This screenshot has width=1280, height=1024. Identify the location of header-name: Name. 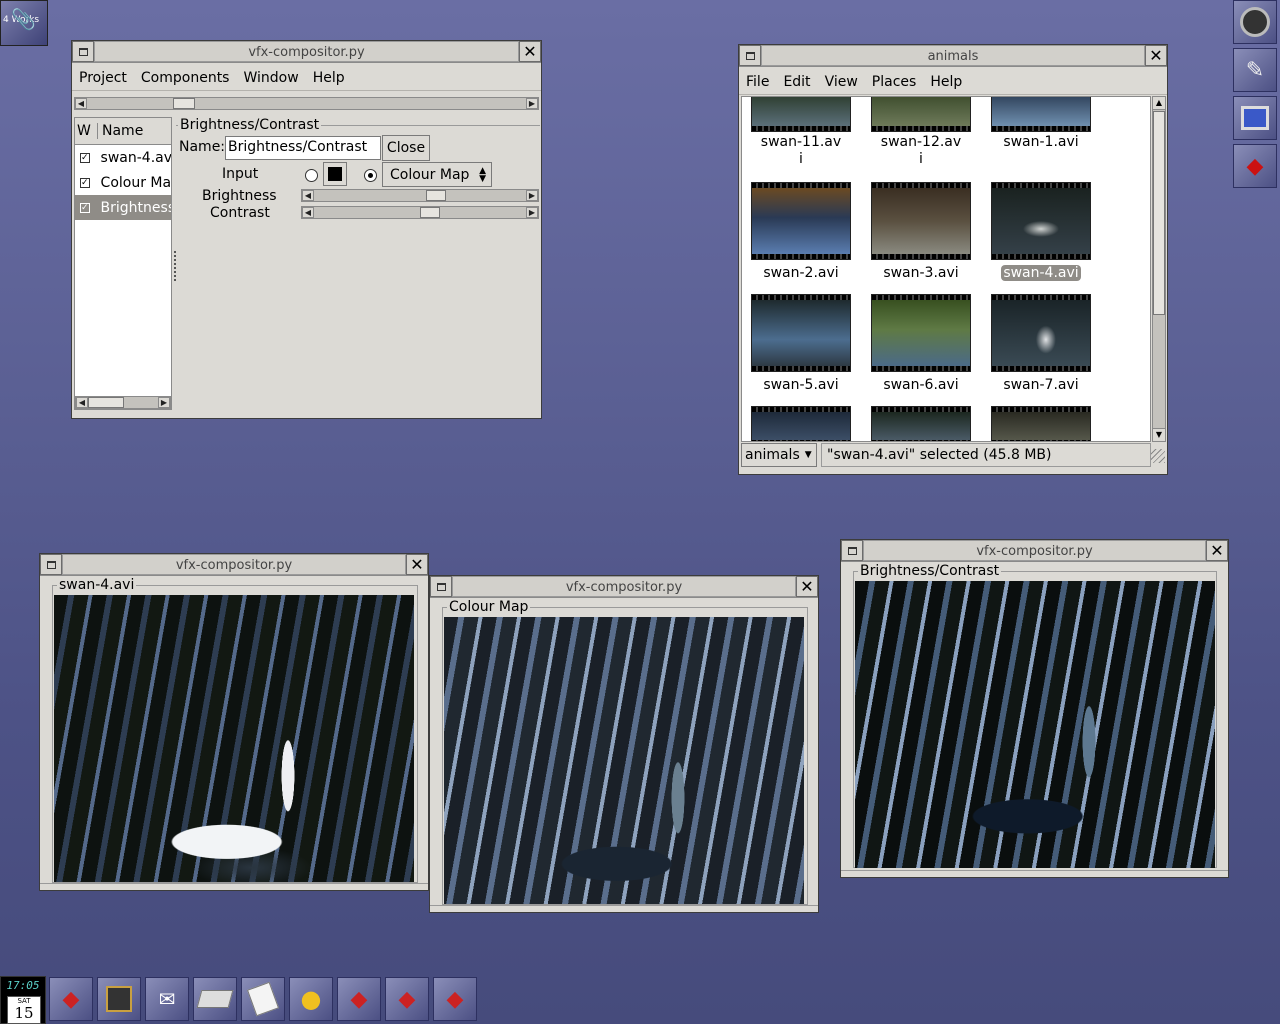
(120, 131).